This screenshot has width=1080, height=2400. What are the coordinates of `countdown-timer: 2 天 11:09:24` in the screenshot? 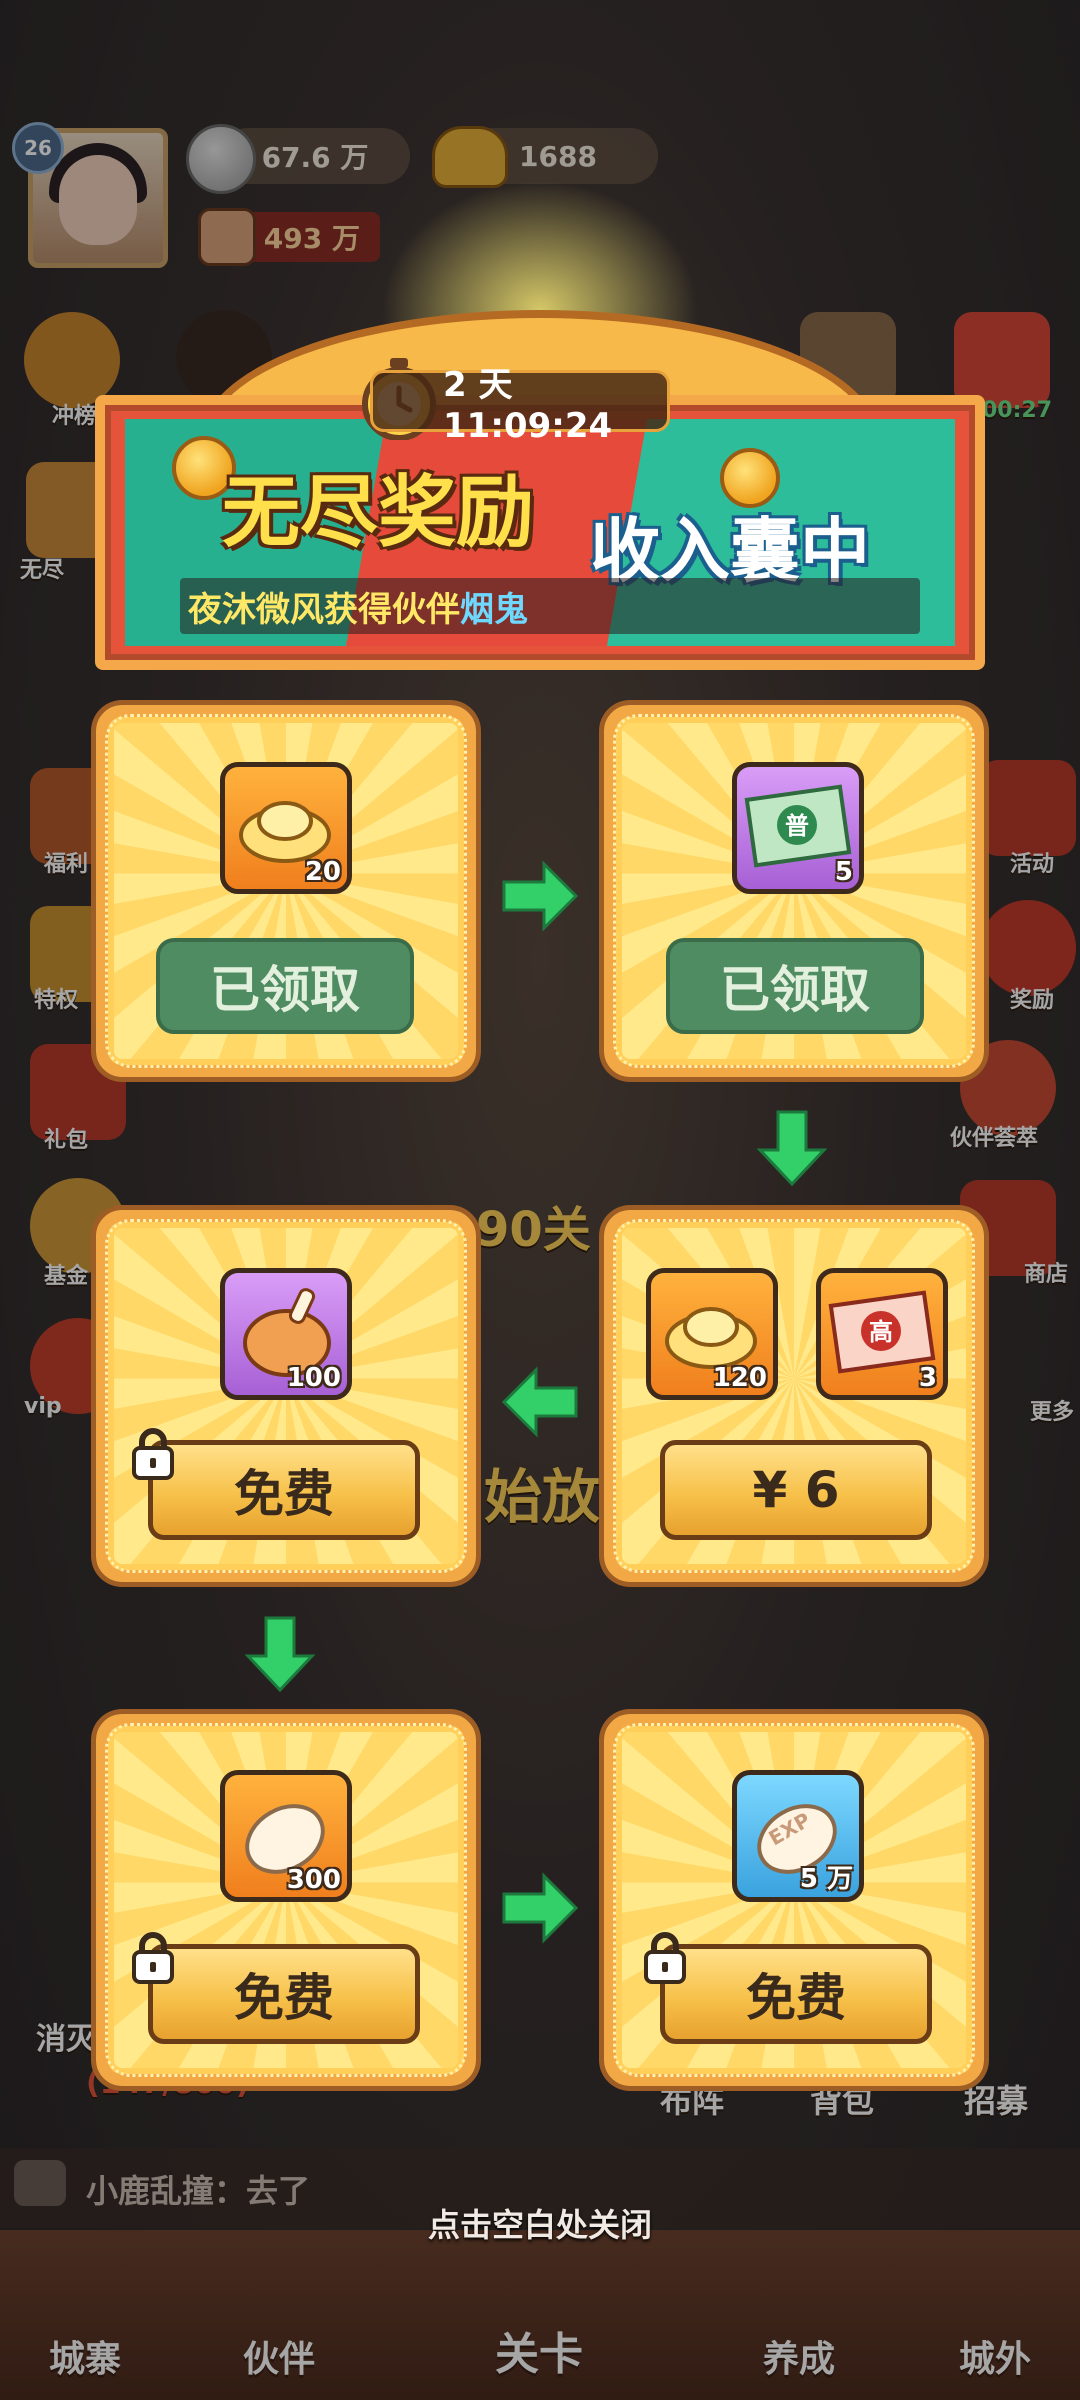 It's located at (520, 405).